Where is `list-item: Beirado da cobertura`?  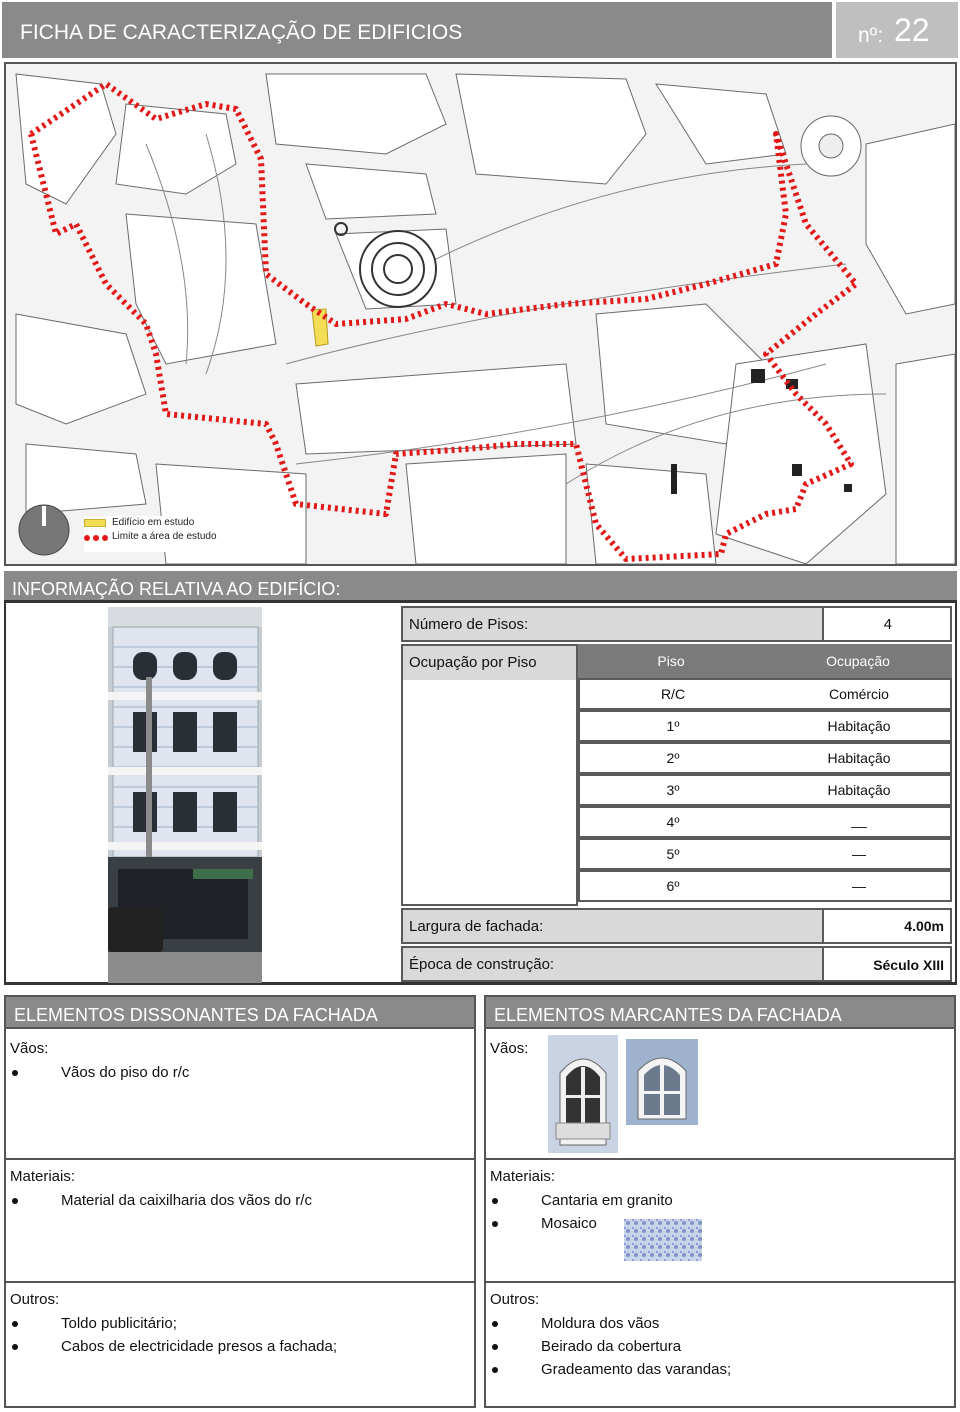 list-item: Beirado da cobertura is located at coordinates (611, 1346).